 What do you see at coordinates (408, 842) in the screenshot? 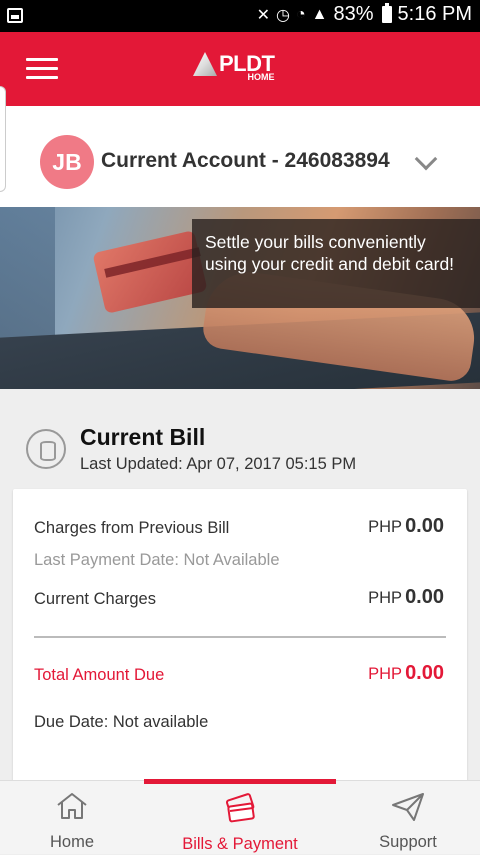
I see `nav-support-label: Support` at bounding box center [408, 842].